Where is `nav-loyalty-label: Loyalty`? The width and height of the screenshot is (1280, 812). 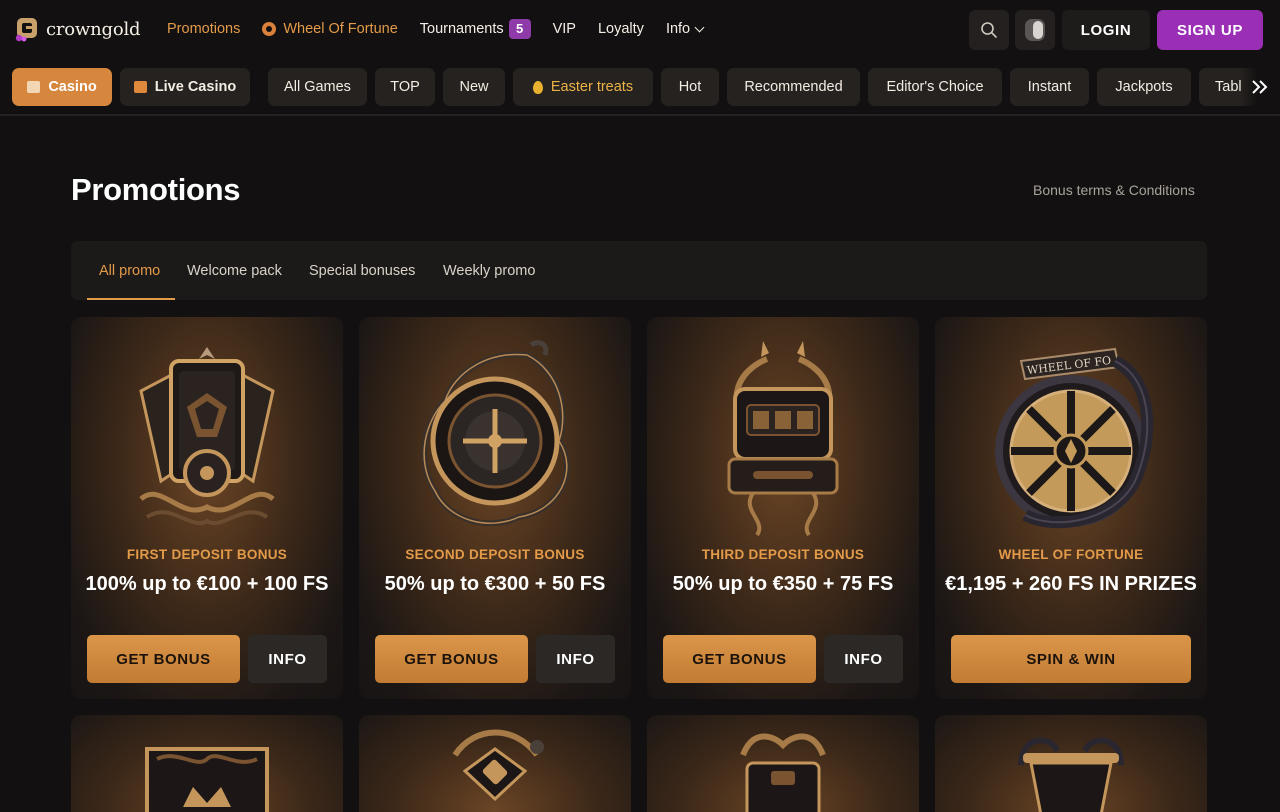
nav-loyalty-label: Loyalty is located at coordinates (620, 29).